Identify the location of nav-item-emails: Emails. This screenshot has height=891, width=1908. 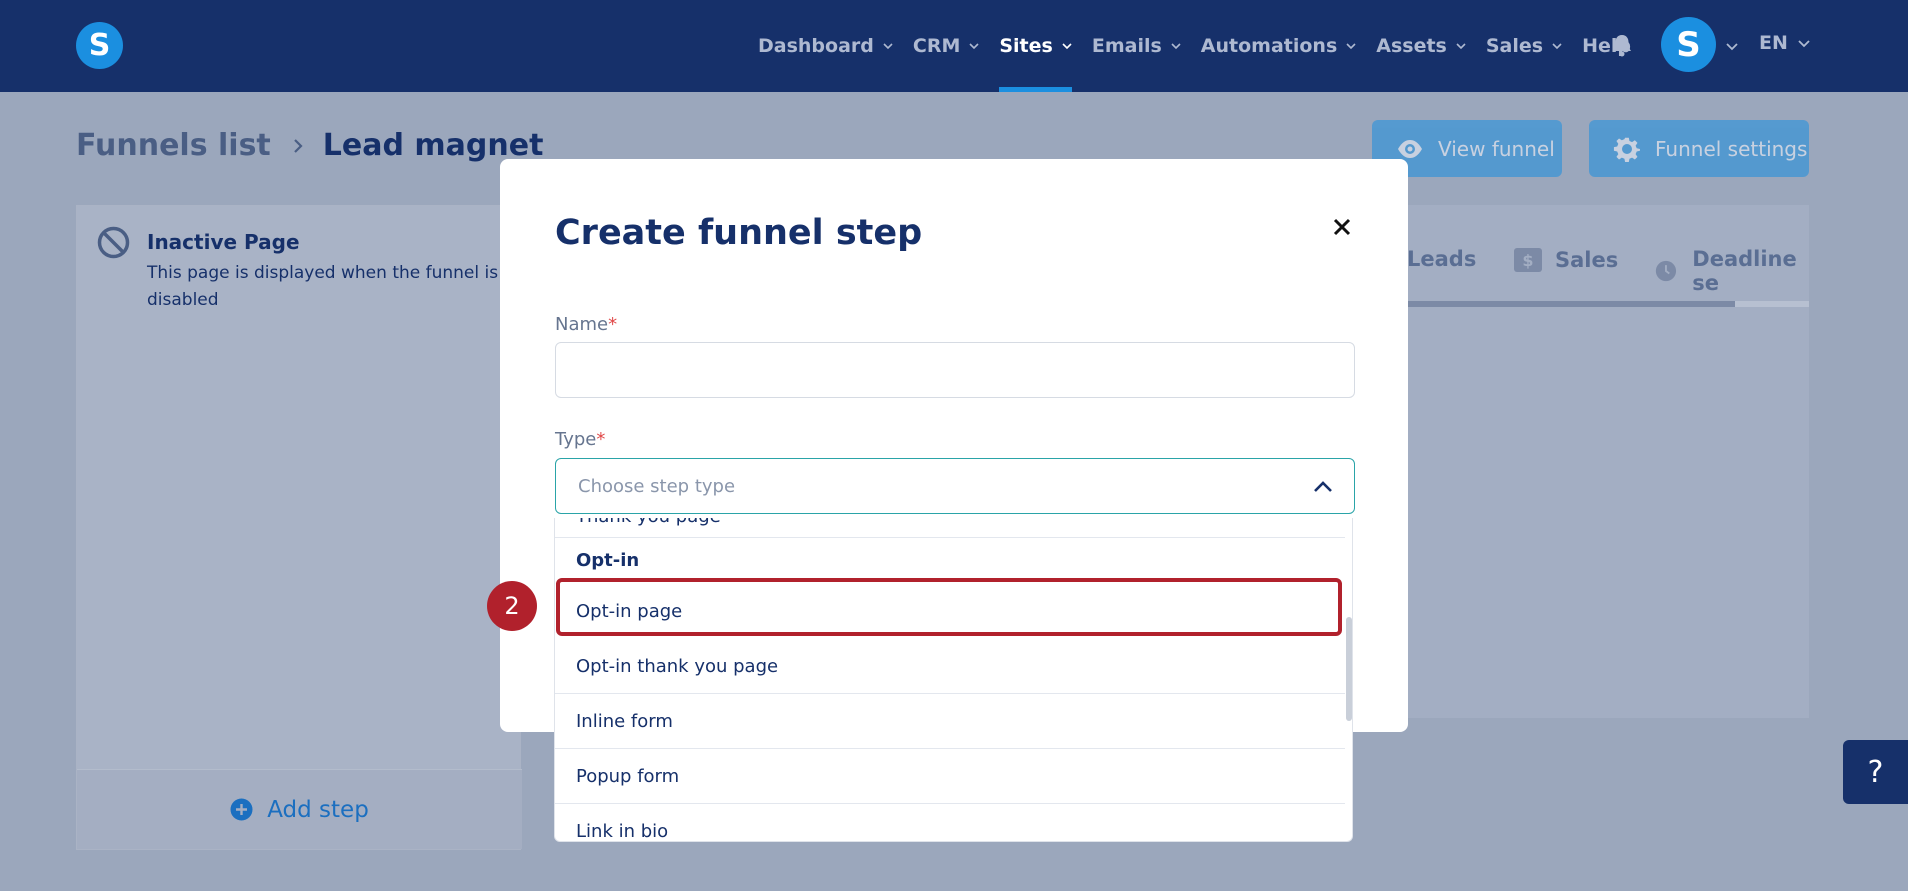
(1136, 46).